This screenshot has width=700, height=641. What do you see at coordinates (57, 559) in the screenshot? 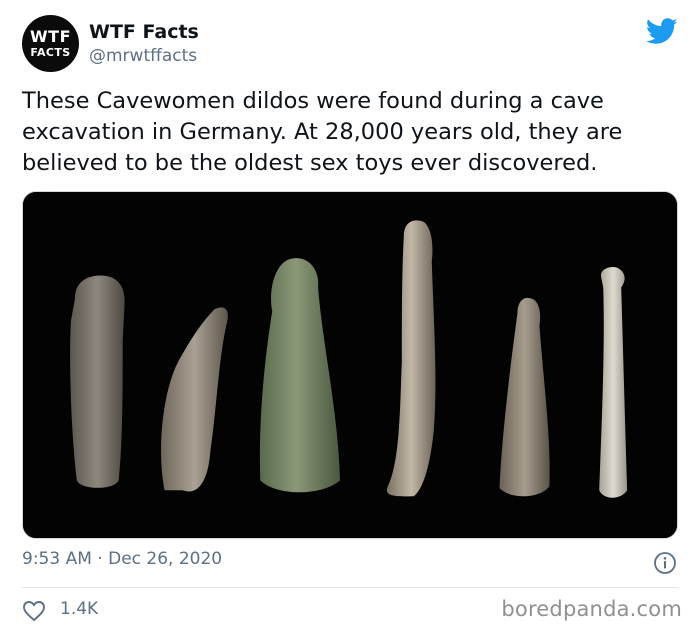
I see `tweet-time: 9:53 AM` at bounding box center [57, 559].